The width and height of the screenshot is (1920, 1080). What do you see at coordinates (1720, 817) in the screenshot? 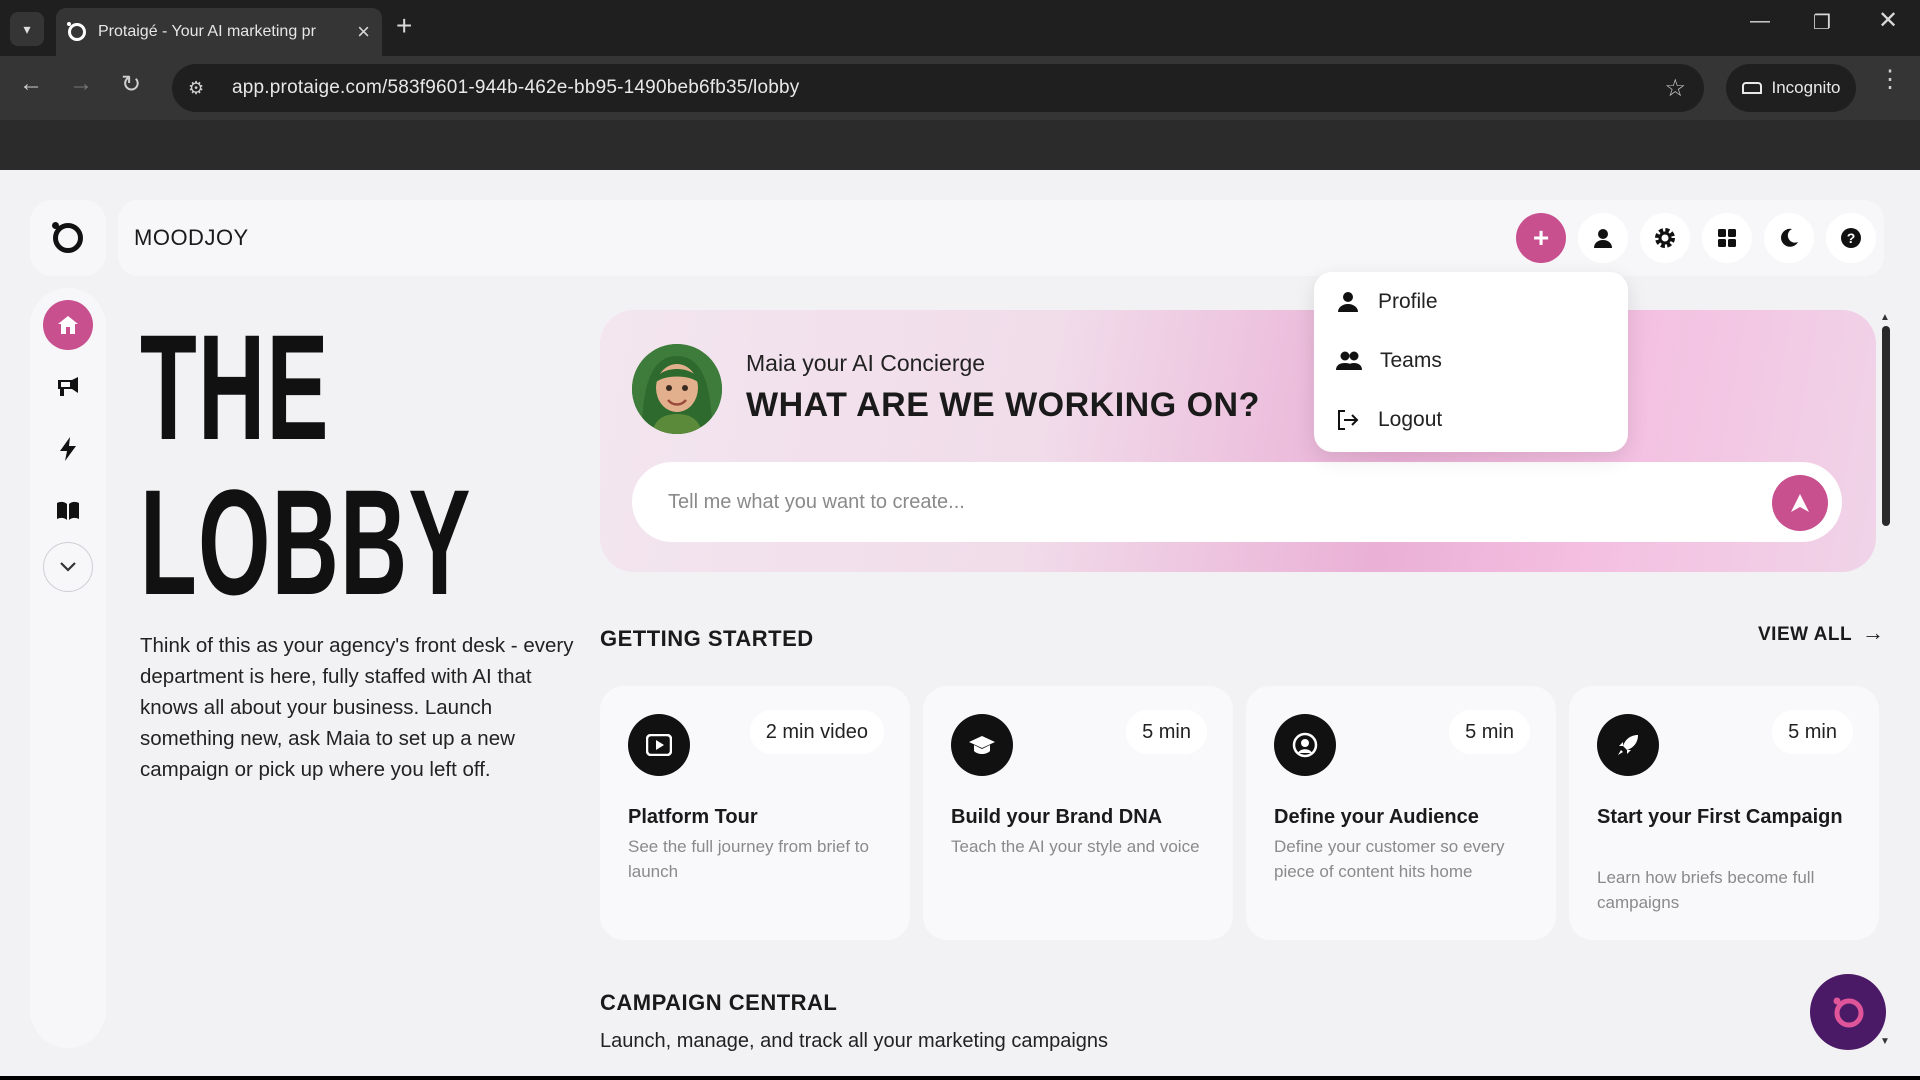
I see `card-title: Start your First Campaign` at bounding box center [1720, 817].